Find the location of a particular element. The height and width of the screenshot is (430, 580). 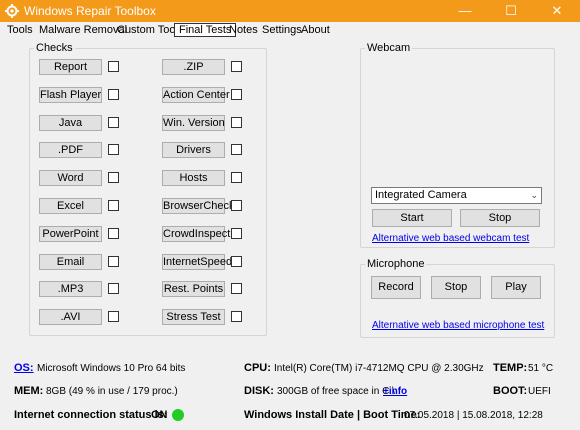

check-stress-test-checkbox is located at coordinates (236, 316).